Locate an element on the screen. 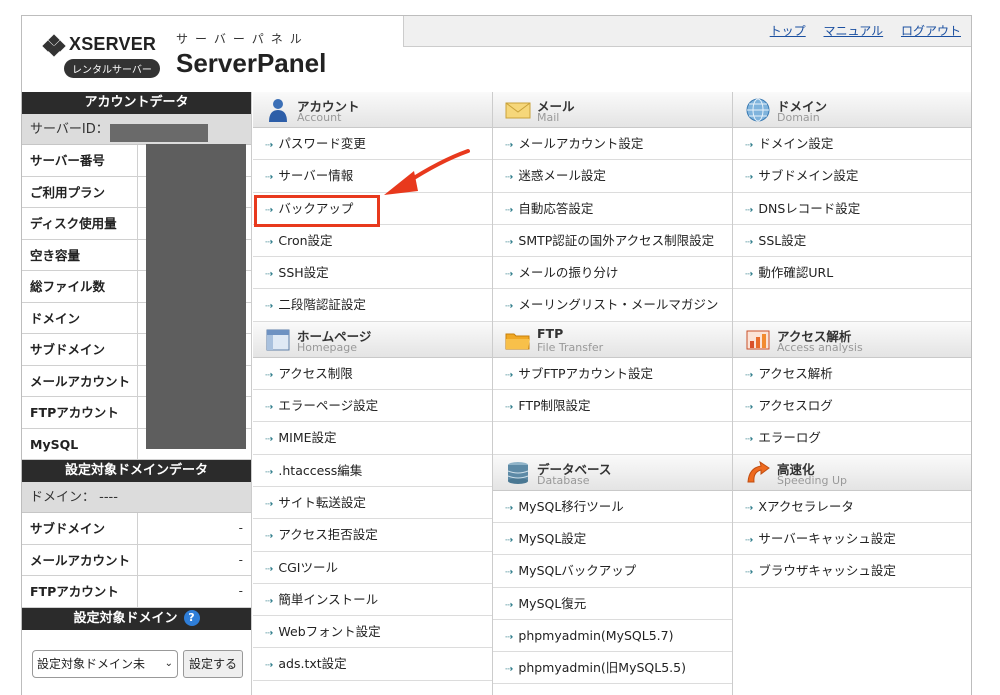 The height and width of the screenshot is (695, 1000). server-id-label: サーバーID： is located at coordinates (69, 129).